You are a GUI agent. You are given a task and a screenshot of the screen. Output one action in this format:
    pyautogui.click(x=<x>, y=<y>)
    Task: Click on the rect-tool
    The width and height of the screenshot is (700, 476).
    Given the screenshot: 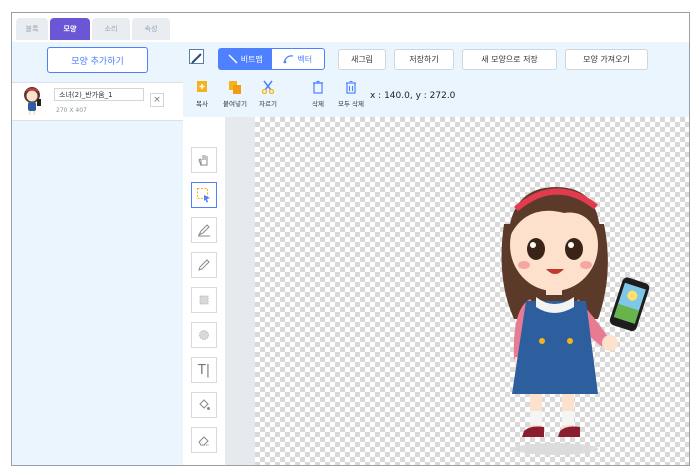 What is the action you would take?
    pyautogui.click(x=204, y=300)
    